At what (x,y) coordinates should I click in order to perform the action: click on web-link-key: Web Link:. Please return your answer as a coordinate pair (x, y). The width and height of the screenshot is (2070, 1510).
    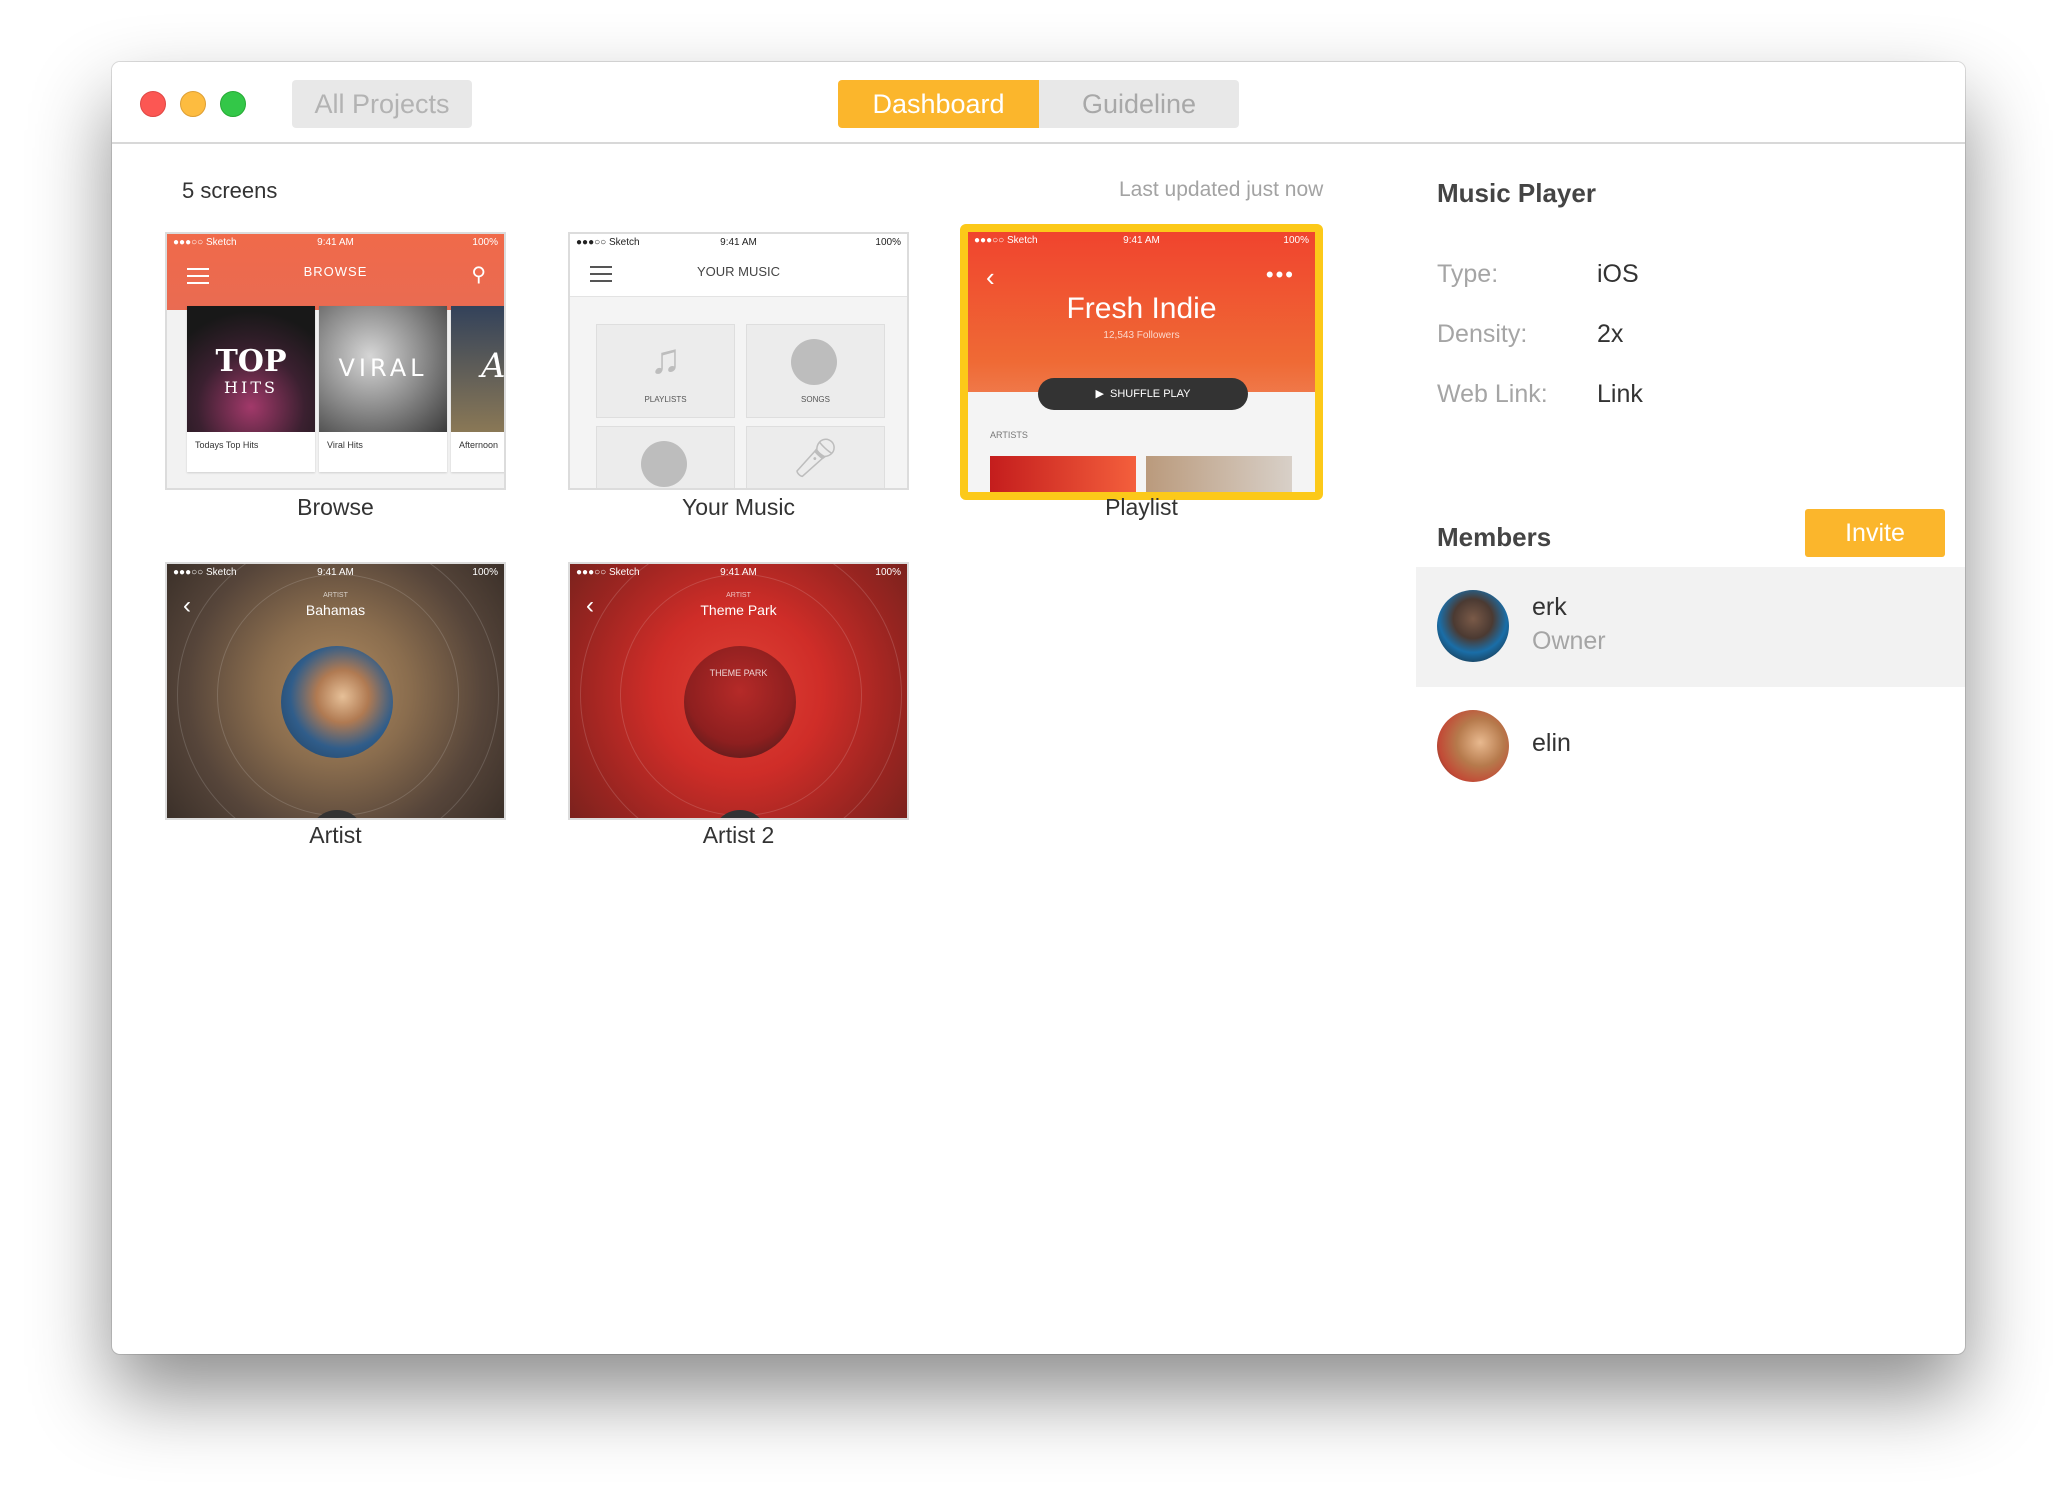
    Looking at the image, I should click on (1492, 394).